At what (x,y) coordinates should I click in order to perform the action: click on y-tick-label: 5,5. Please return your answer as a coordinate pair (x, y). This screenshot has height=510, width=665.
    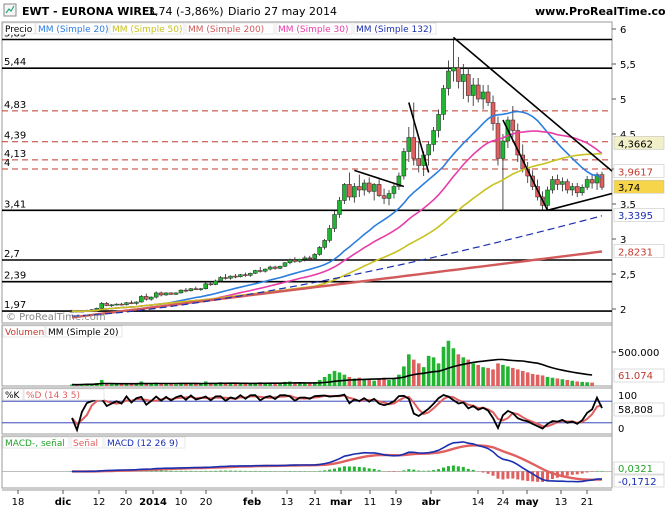
    Looking at the image, I should click on (628, 65).